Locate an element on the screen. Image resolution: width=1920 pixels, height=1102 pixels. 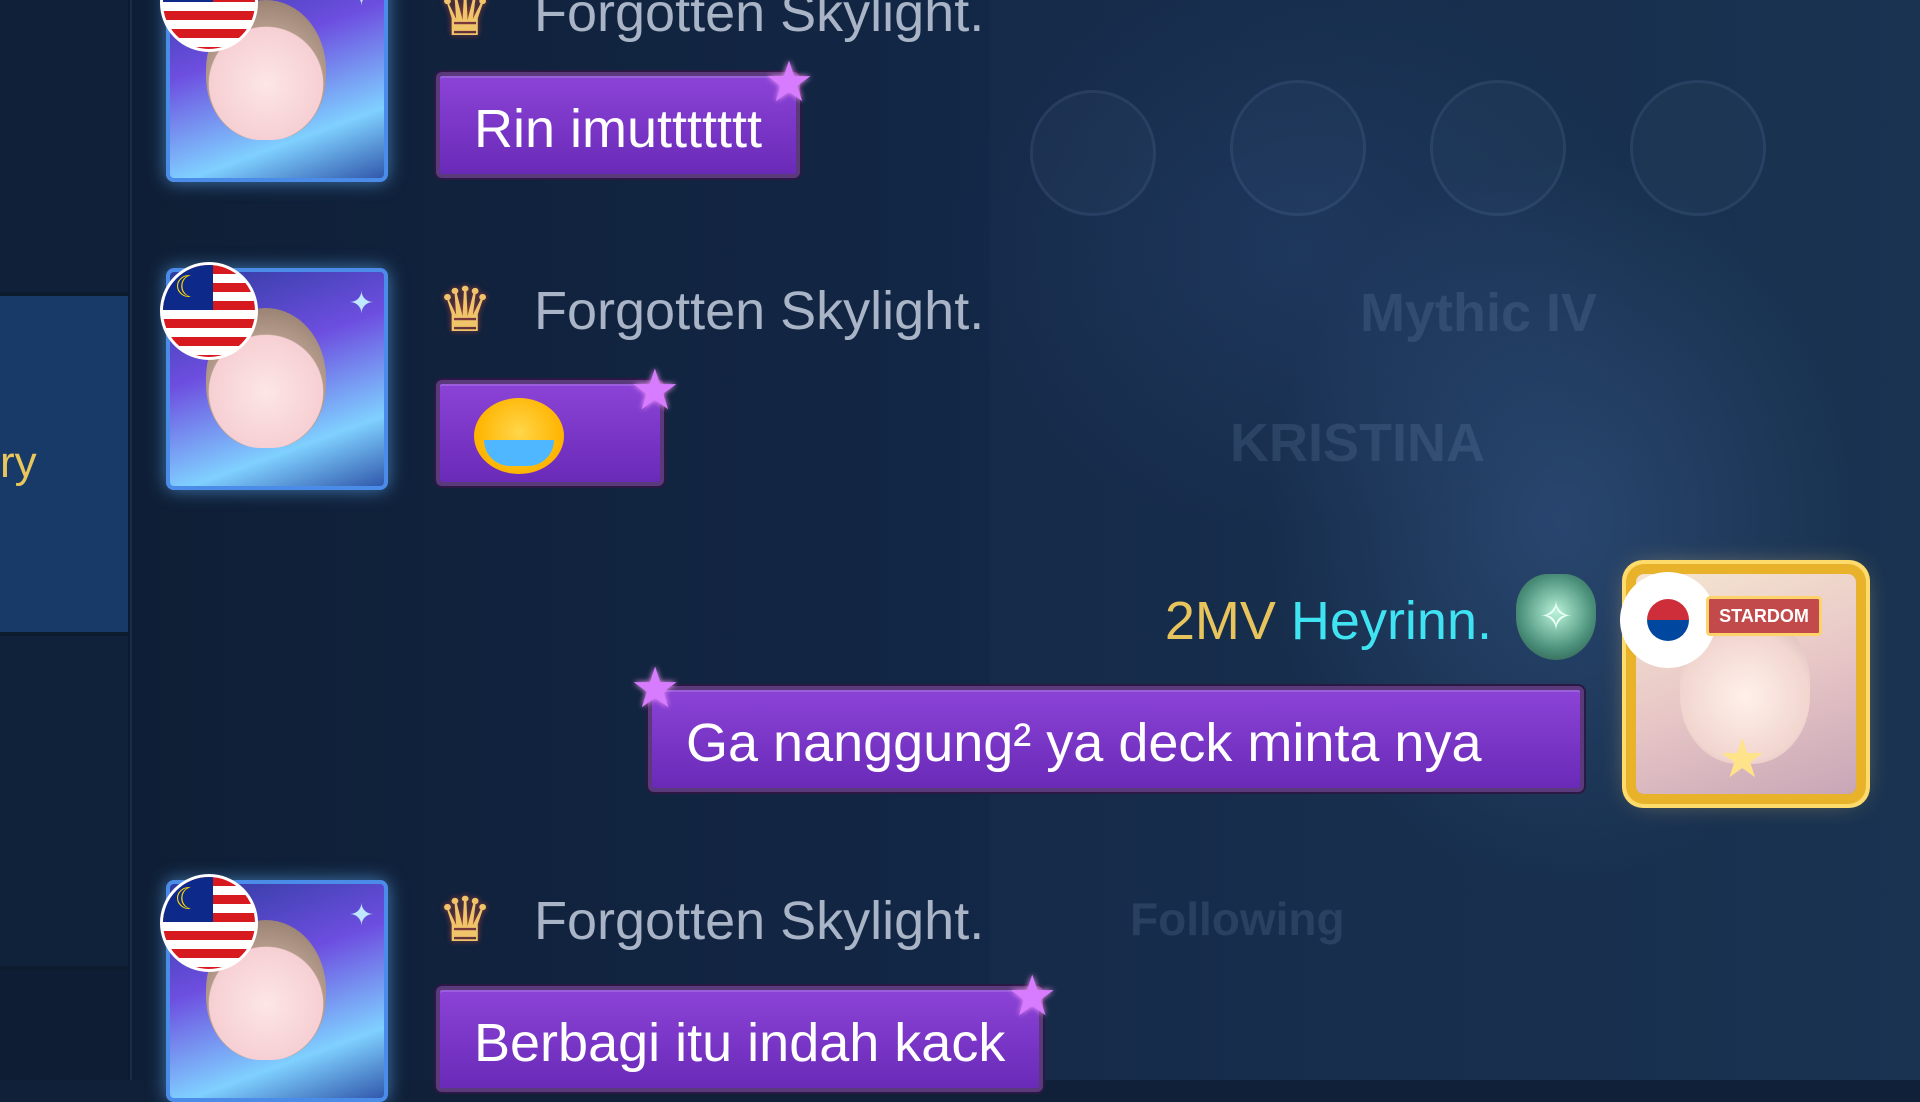
self-nickname: Heyrinn. is located at coordinates (1391, 621).